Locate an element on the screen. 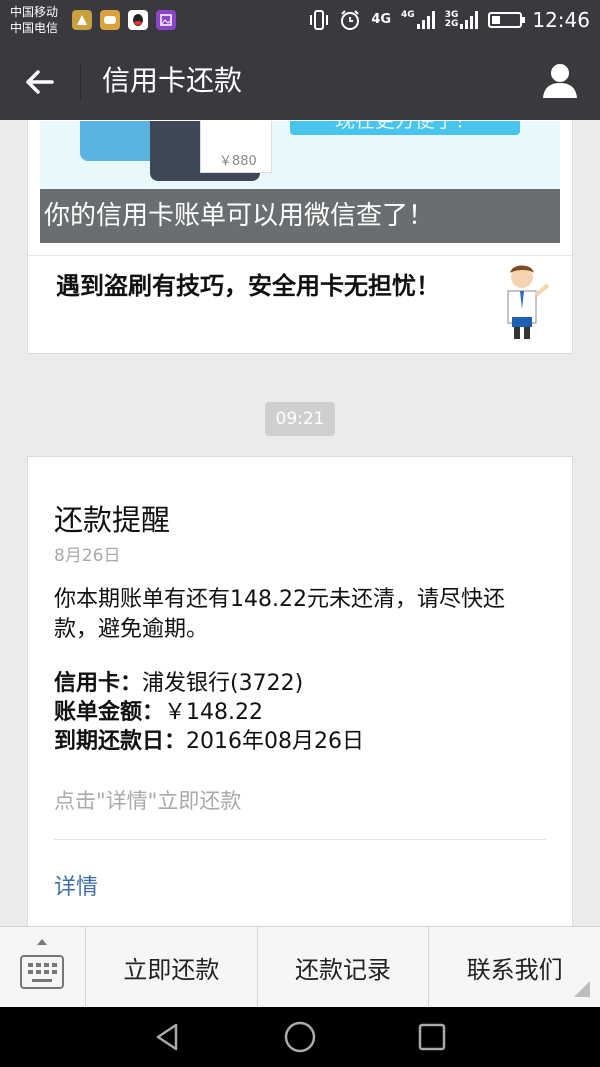 This screenshot has width=600, height=1067. gallery-notification-icon is located at coordinates (166, 20).